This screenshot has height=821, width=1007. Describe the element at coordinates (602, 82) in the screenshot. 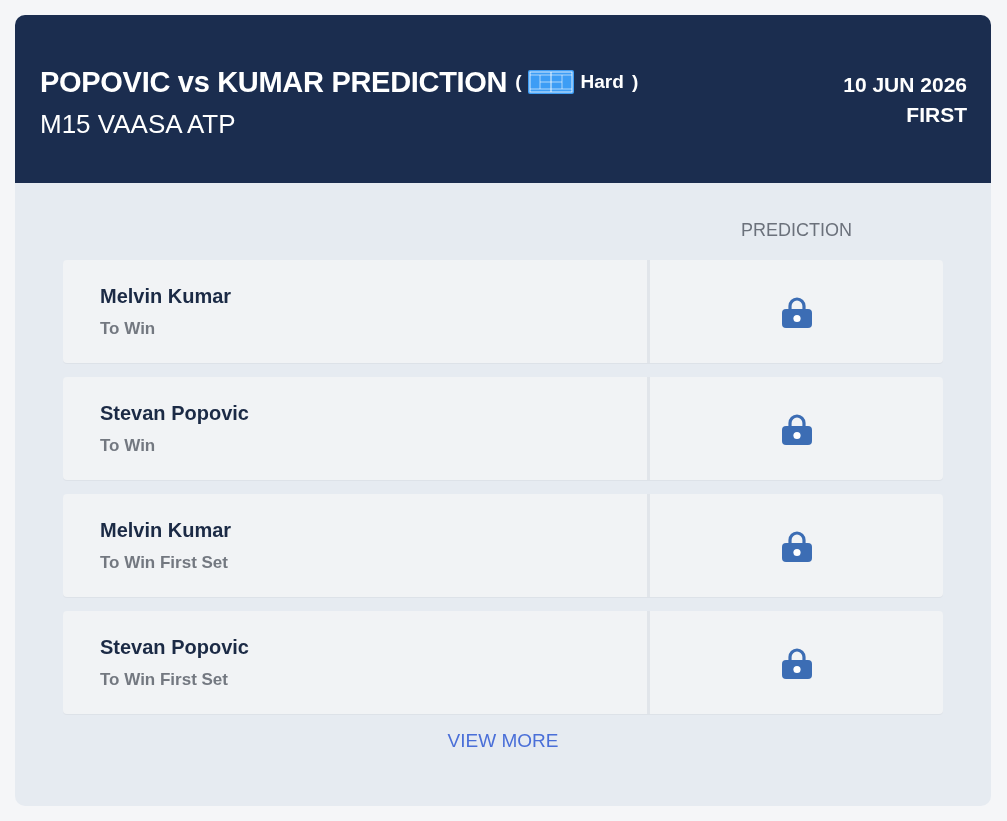

I see `surface-label: Hard` at that location.